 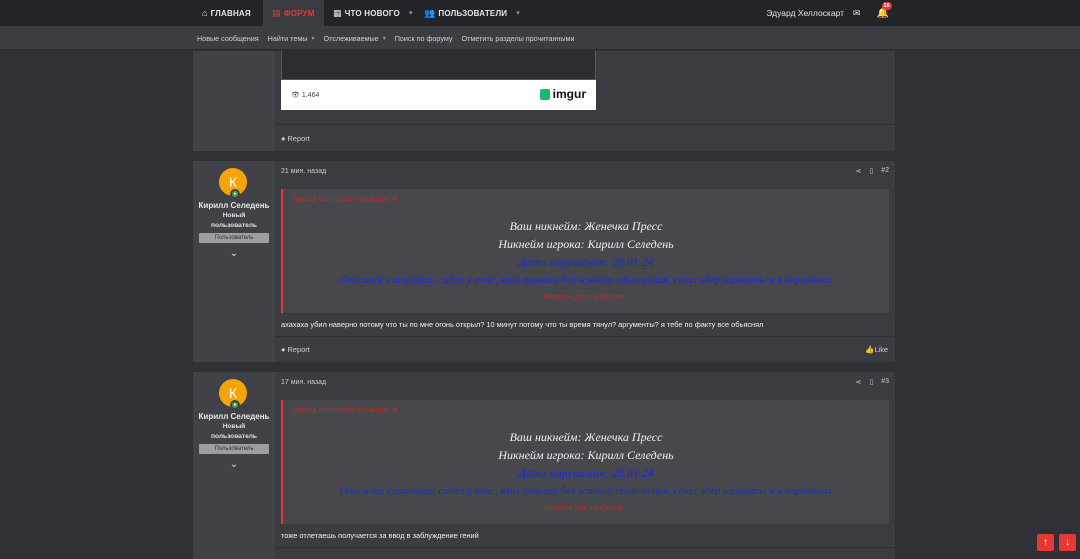 I want to click on news-icon: ▦, so click(x=337, y=12).